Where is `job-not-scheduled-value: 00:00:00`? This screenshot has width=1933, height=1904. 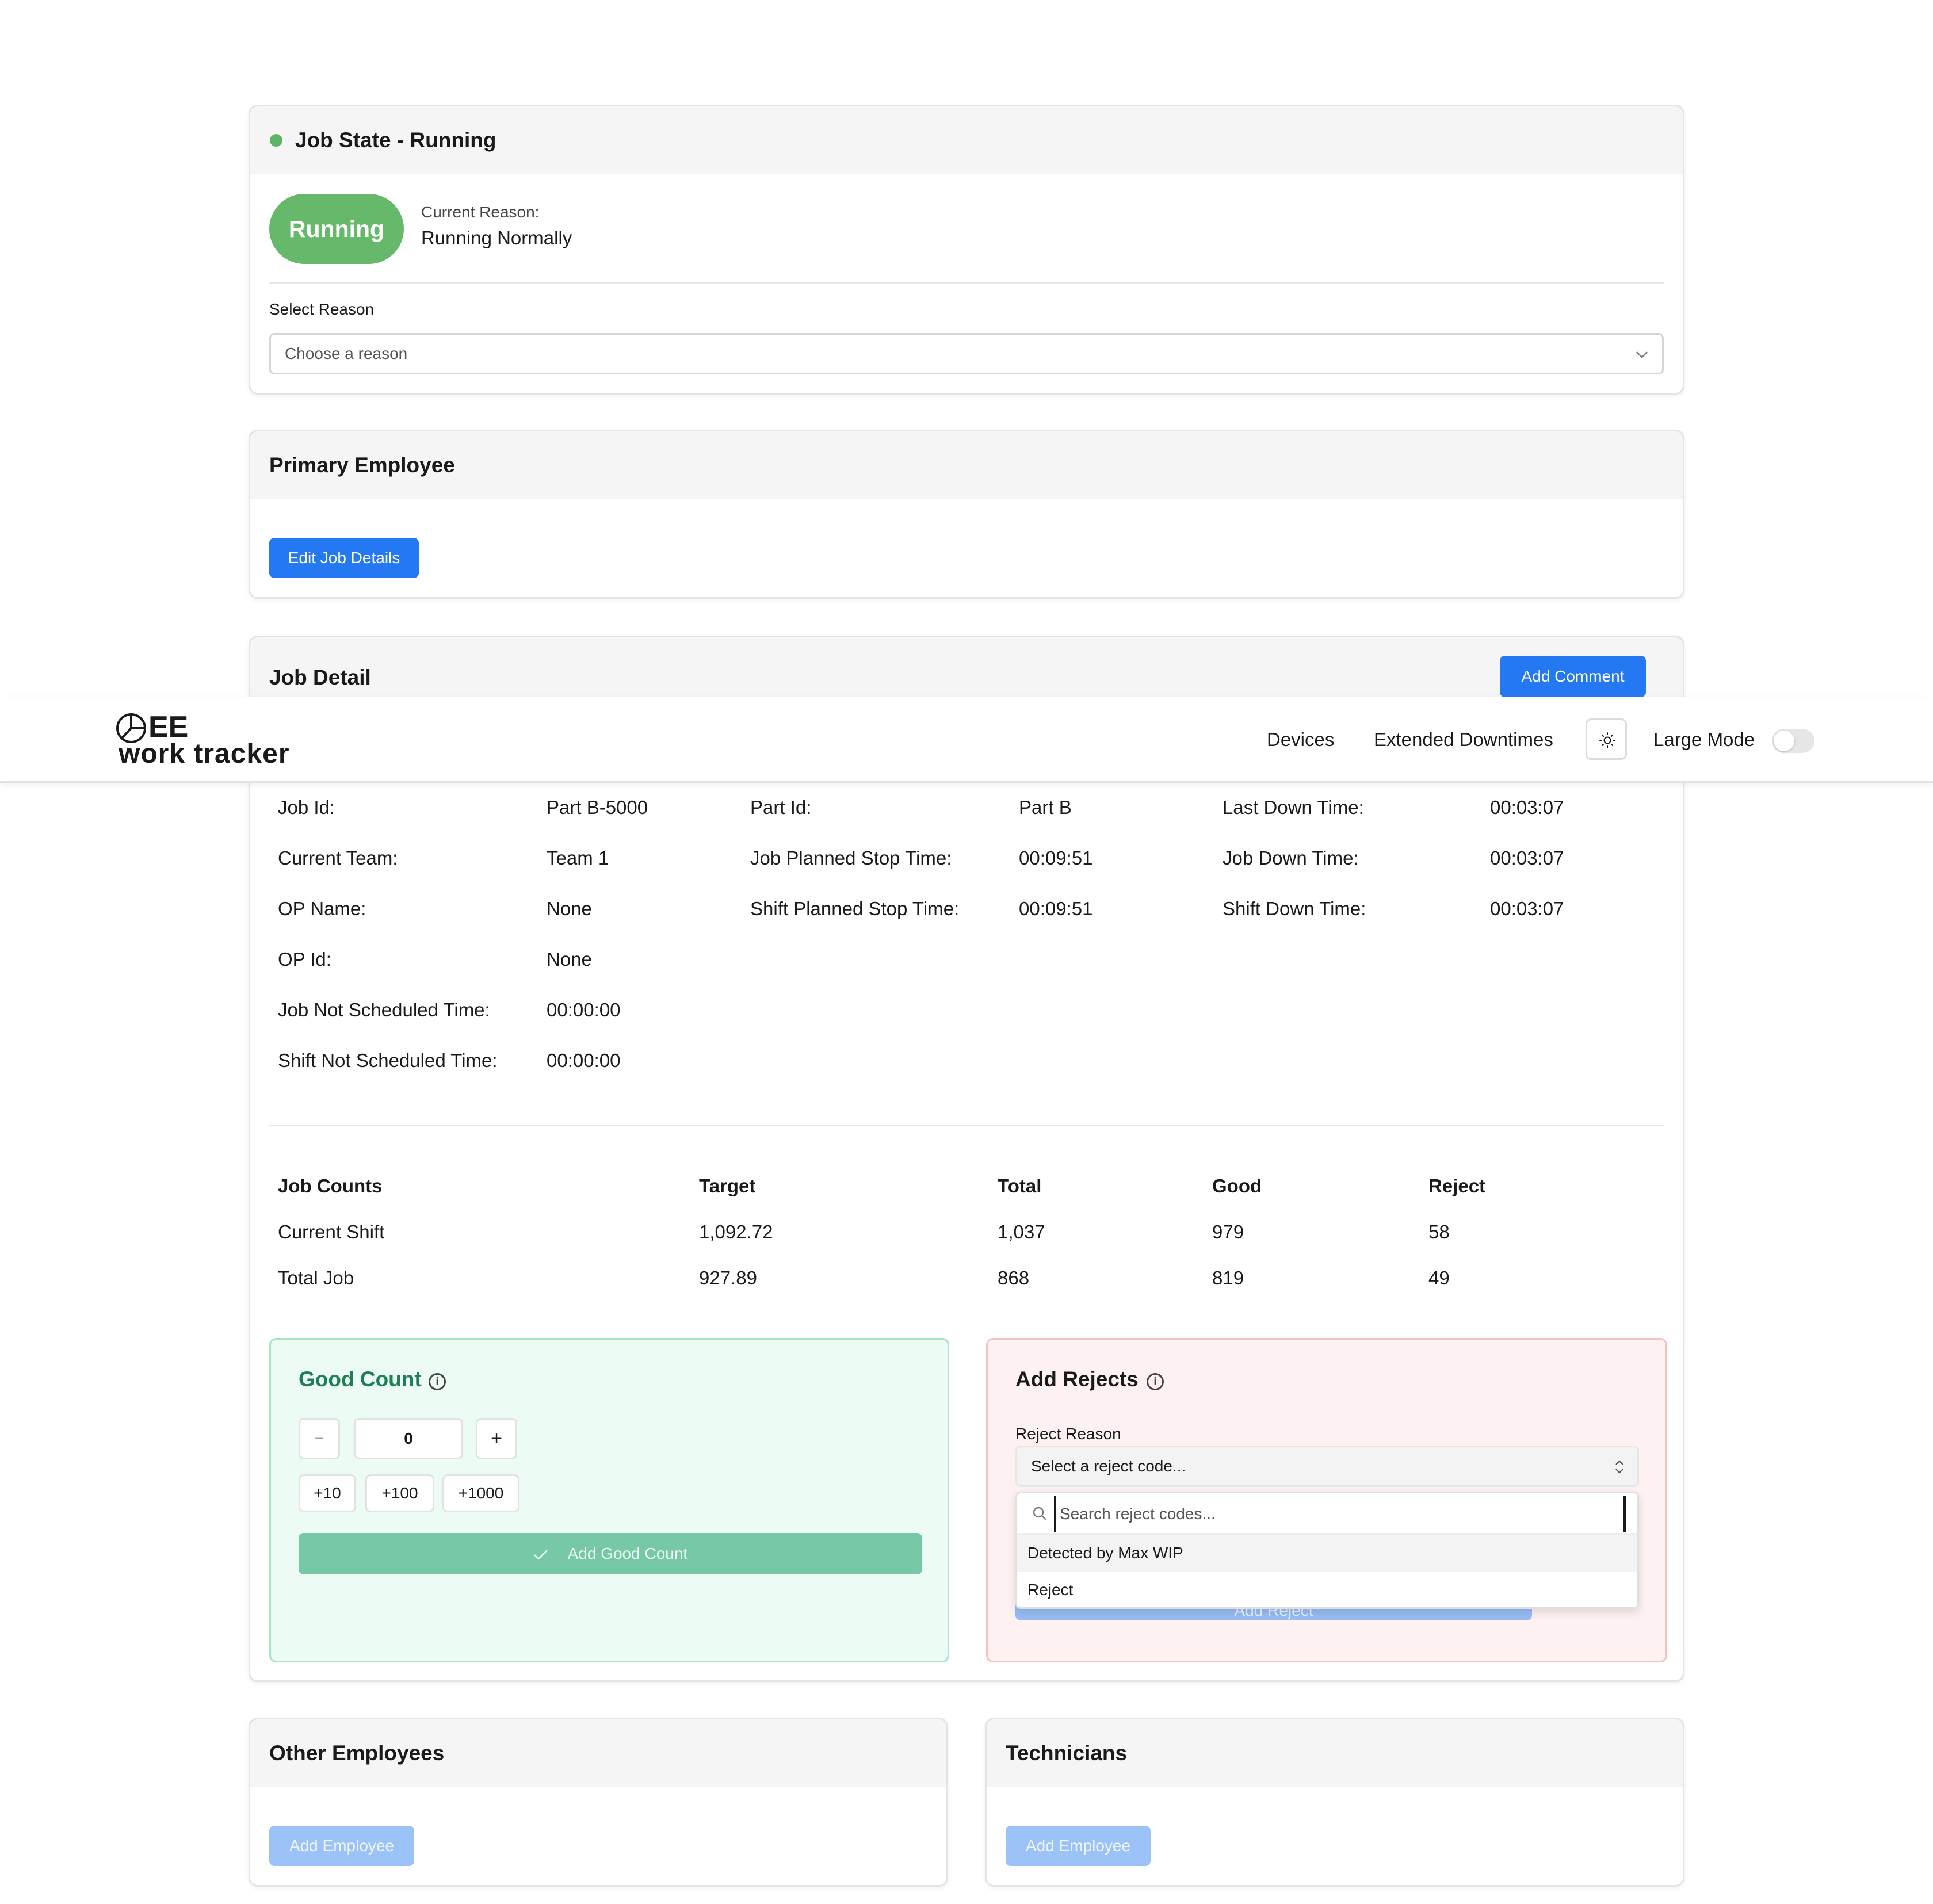
job-not-scheduled-value: 00:00:00 is located at coordinates (584, 1009).